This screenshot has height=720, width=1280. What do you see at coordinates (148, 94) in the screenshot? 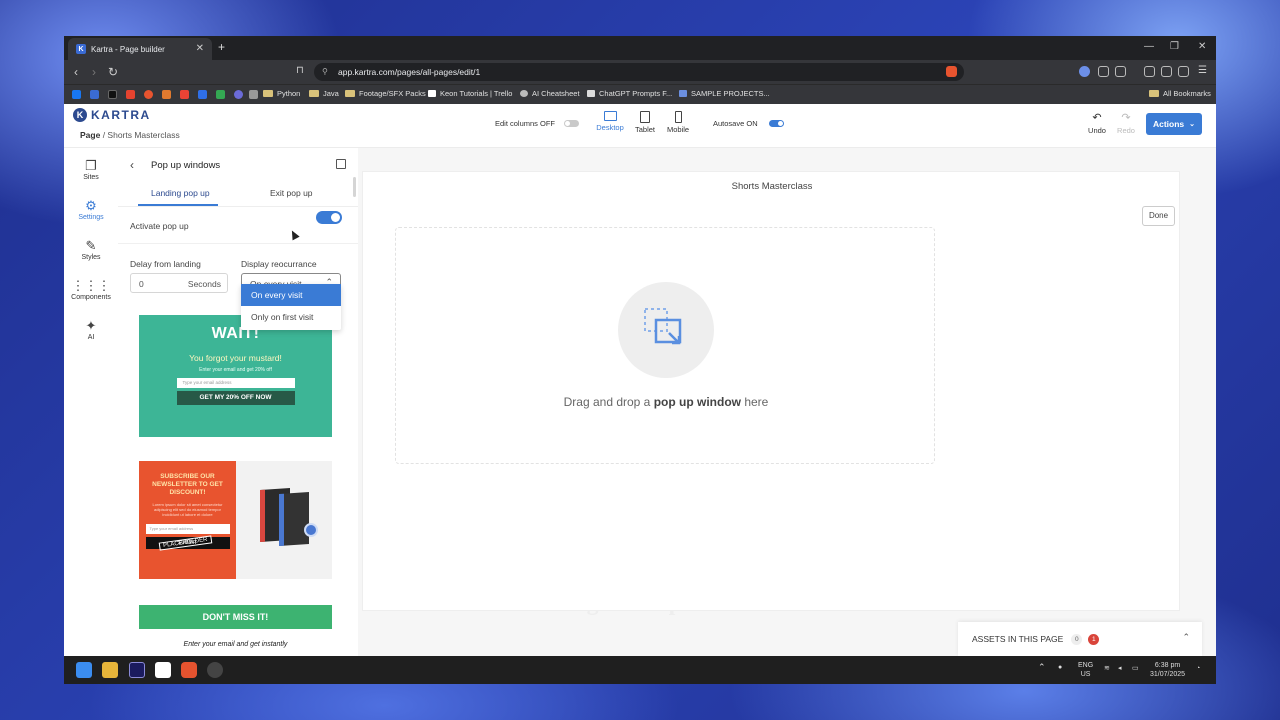
I see `app-icon` at bounding box center [148, 94].